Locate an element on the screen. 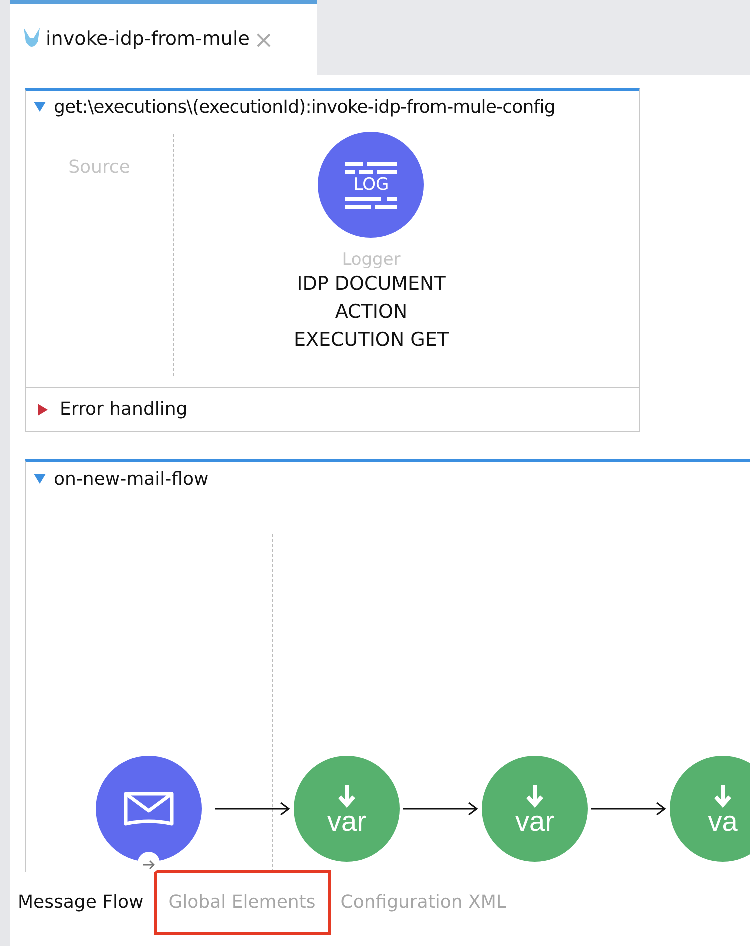 Image resolution: width=750 pixels, height=946 pixels. editor-view-tab: Message Flow is located at coordinates (81, 902).